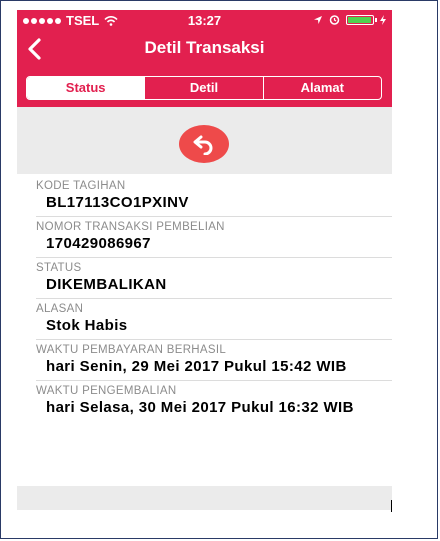 The height and width of the screenshot is (541, 440). I want to click on undo-arrow-icon, so click(203, 145).